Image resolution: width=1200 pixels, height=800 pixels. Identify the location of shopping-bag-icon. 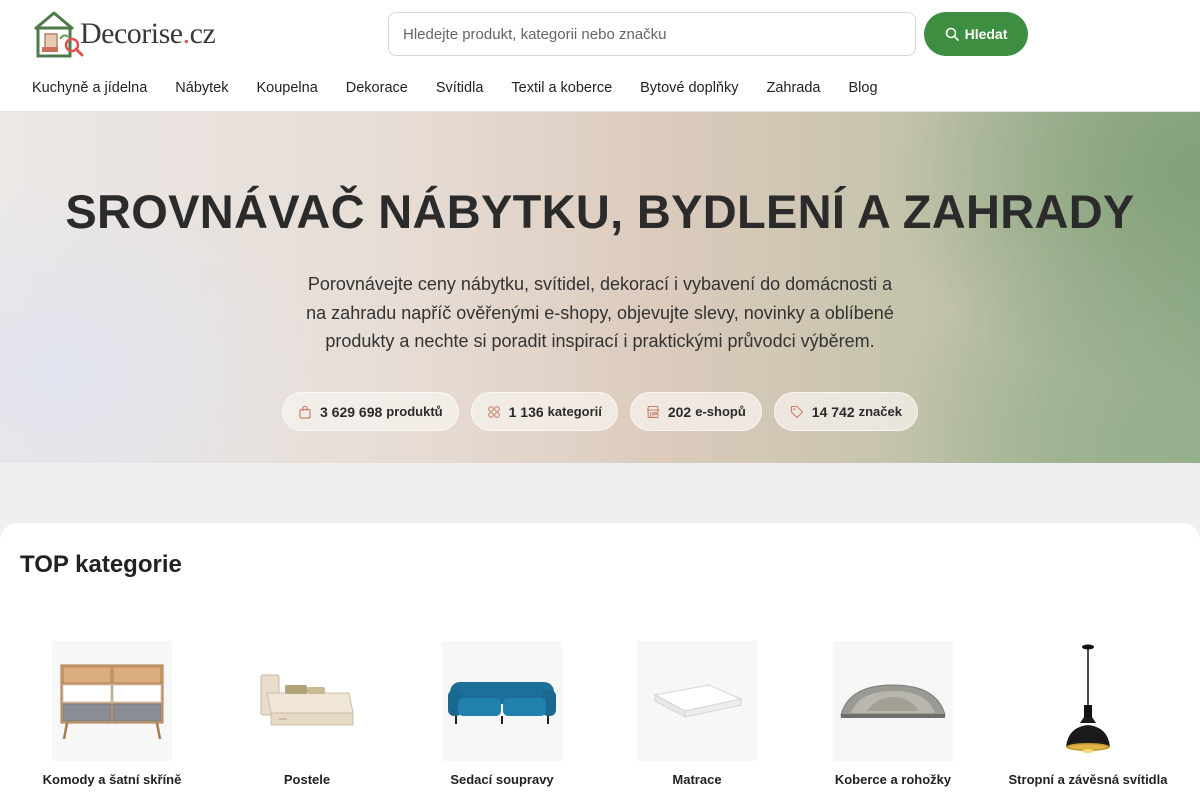
(305, 412).